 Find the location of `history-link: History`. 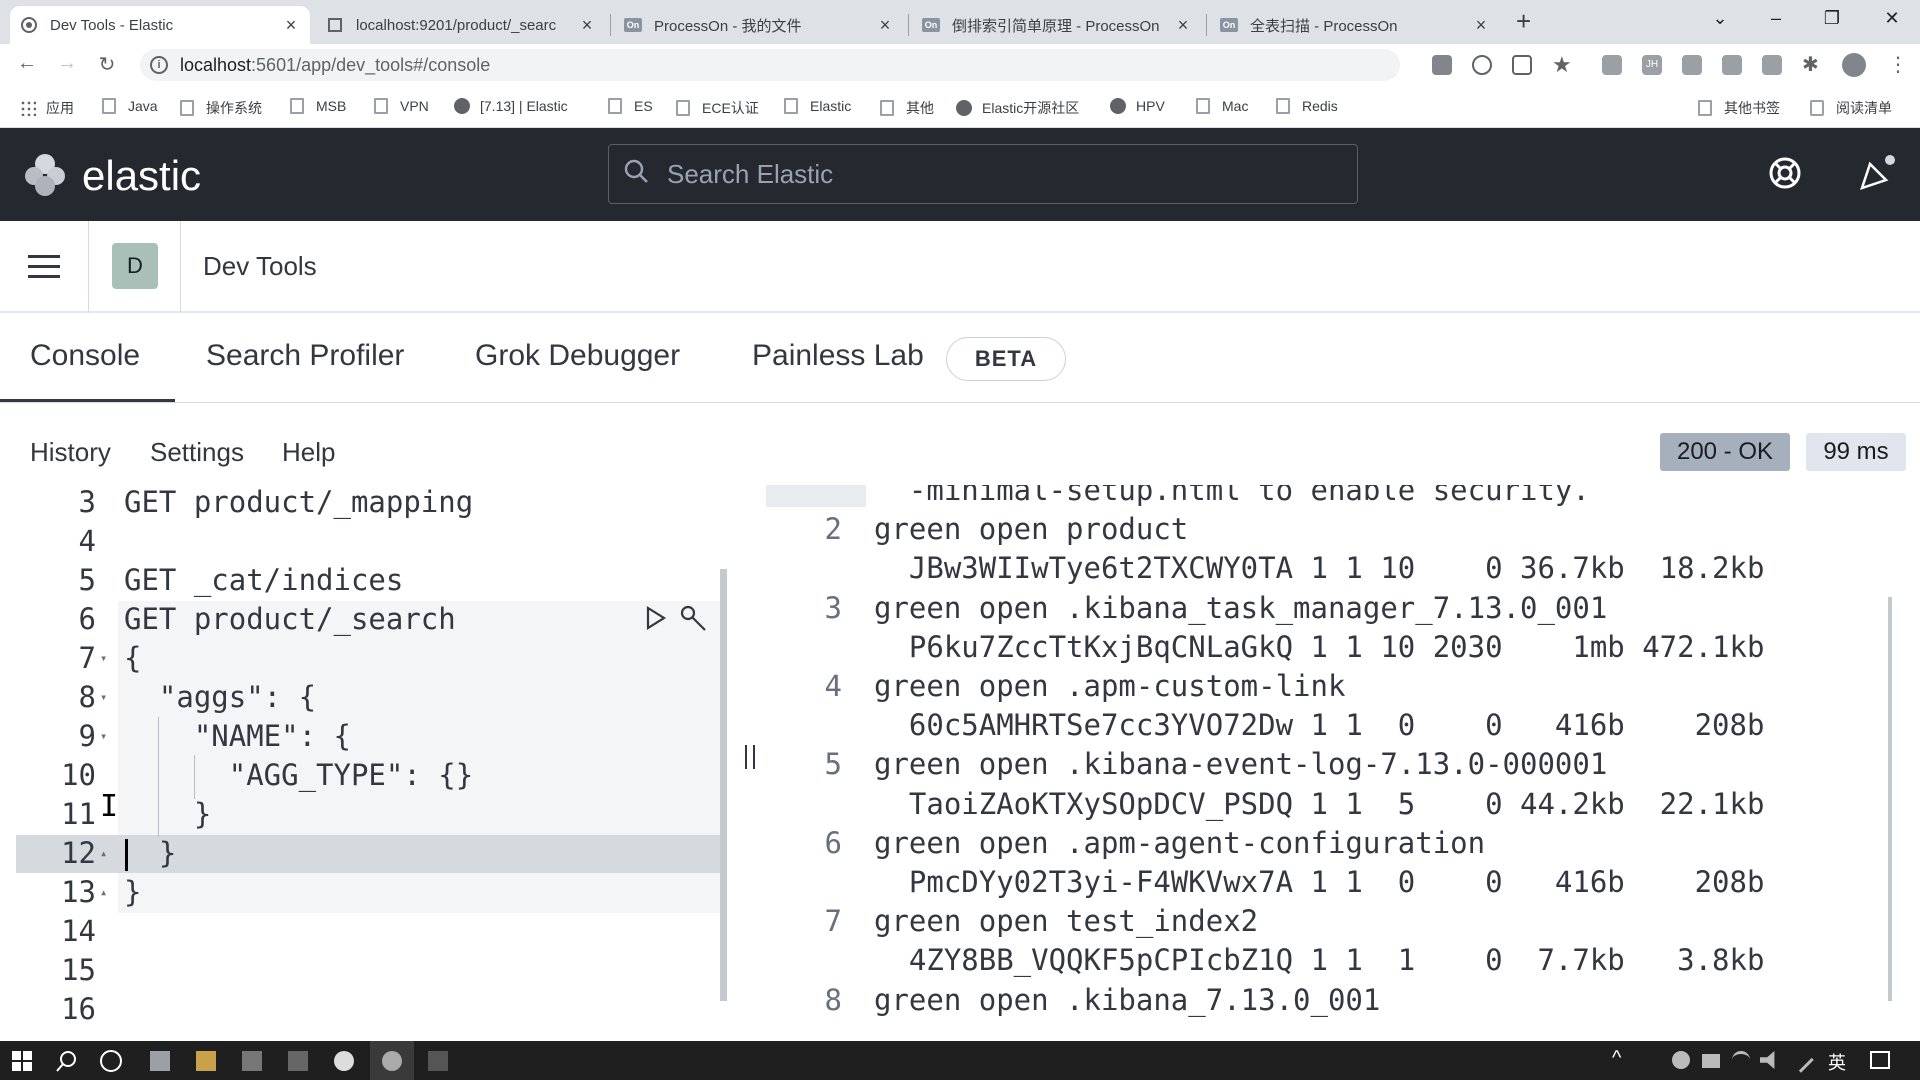

history-link: History is located at coordinates (70, 452).